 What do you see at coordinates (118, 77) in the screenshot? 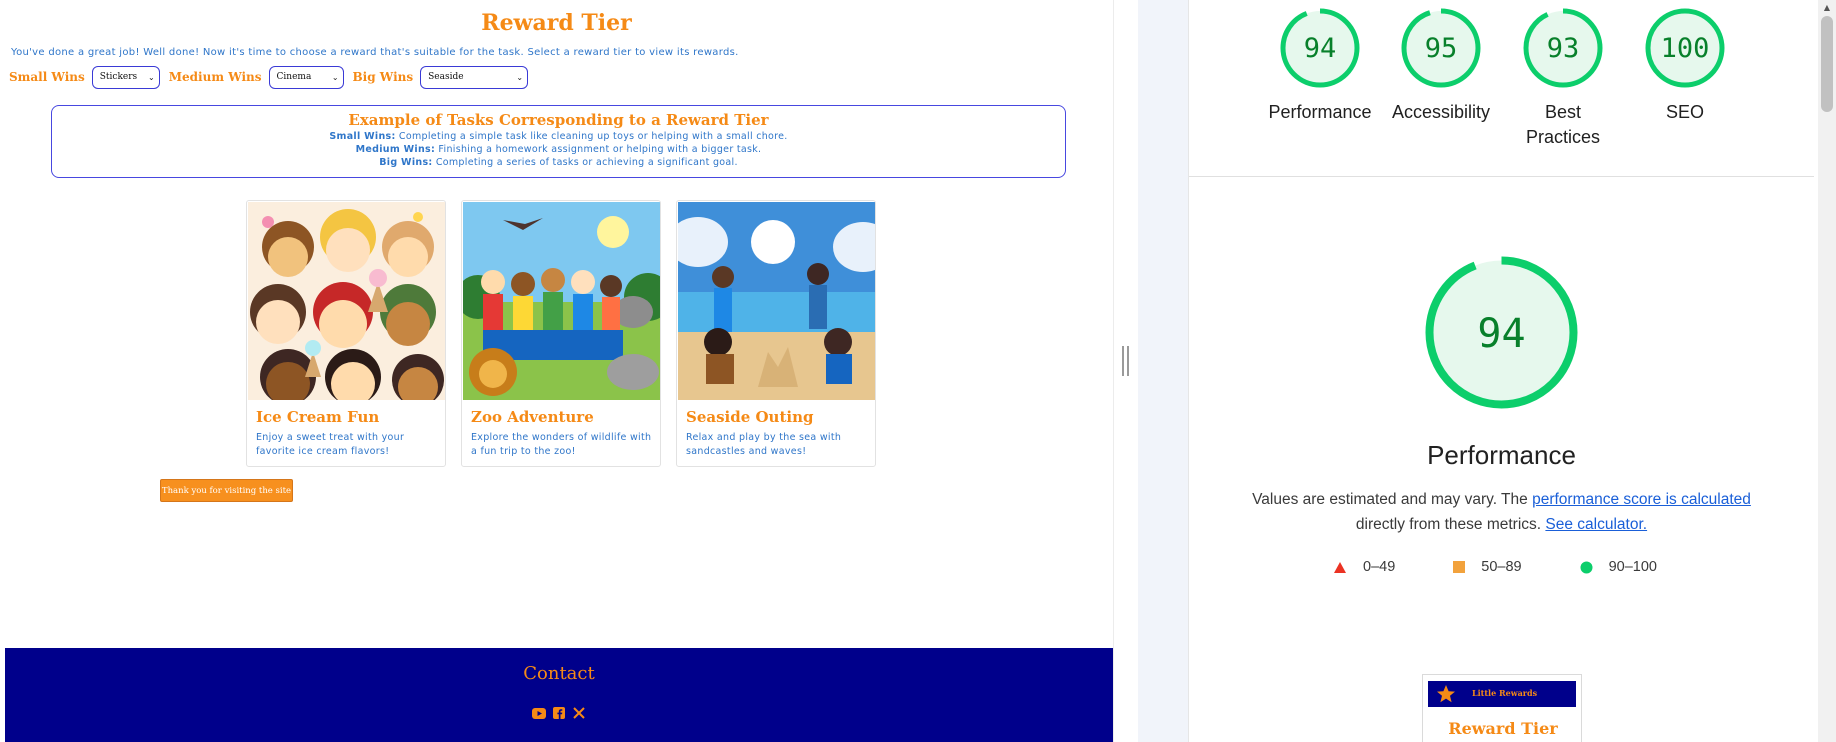
I see `small-wins-value: Stickers` at bounding box center [118, 77].